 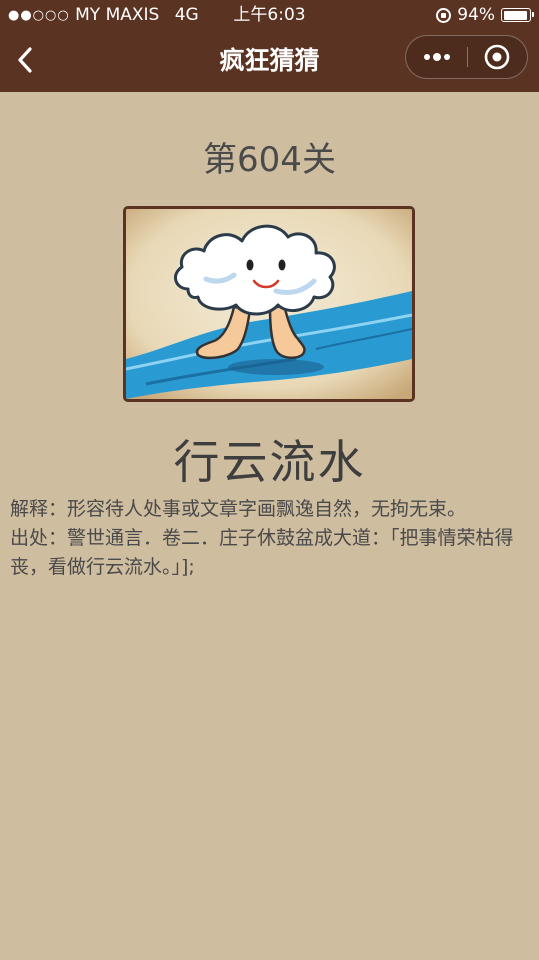 What do you see at coordinates (238, 509) in the screenshot?
I see `explanation-text: 解释：形容待人处事或文章字画飘逸自然，无拘无束。` at bounding box center [238, 509].